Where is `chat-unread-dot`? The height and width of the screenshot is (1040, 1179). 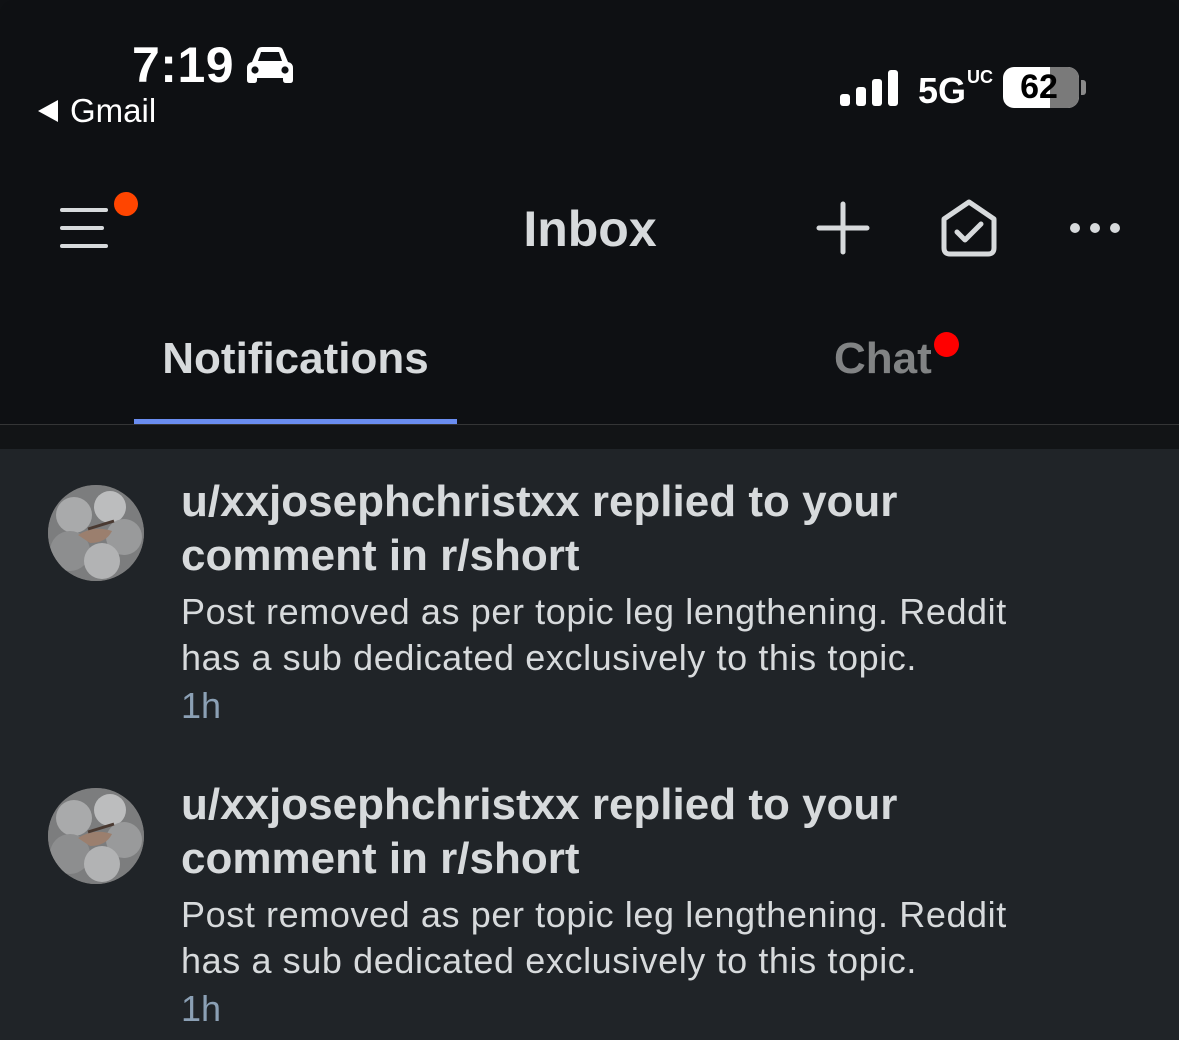 chat-unread-dot is located at coordinates (946, 344).